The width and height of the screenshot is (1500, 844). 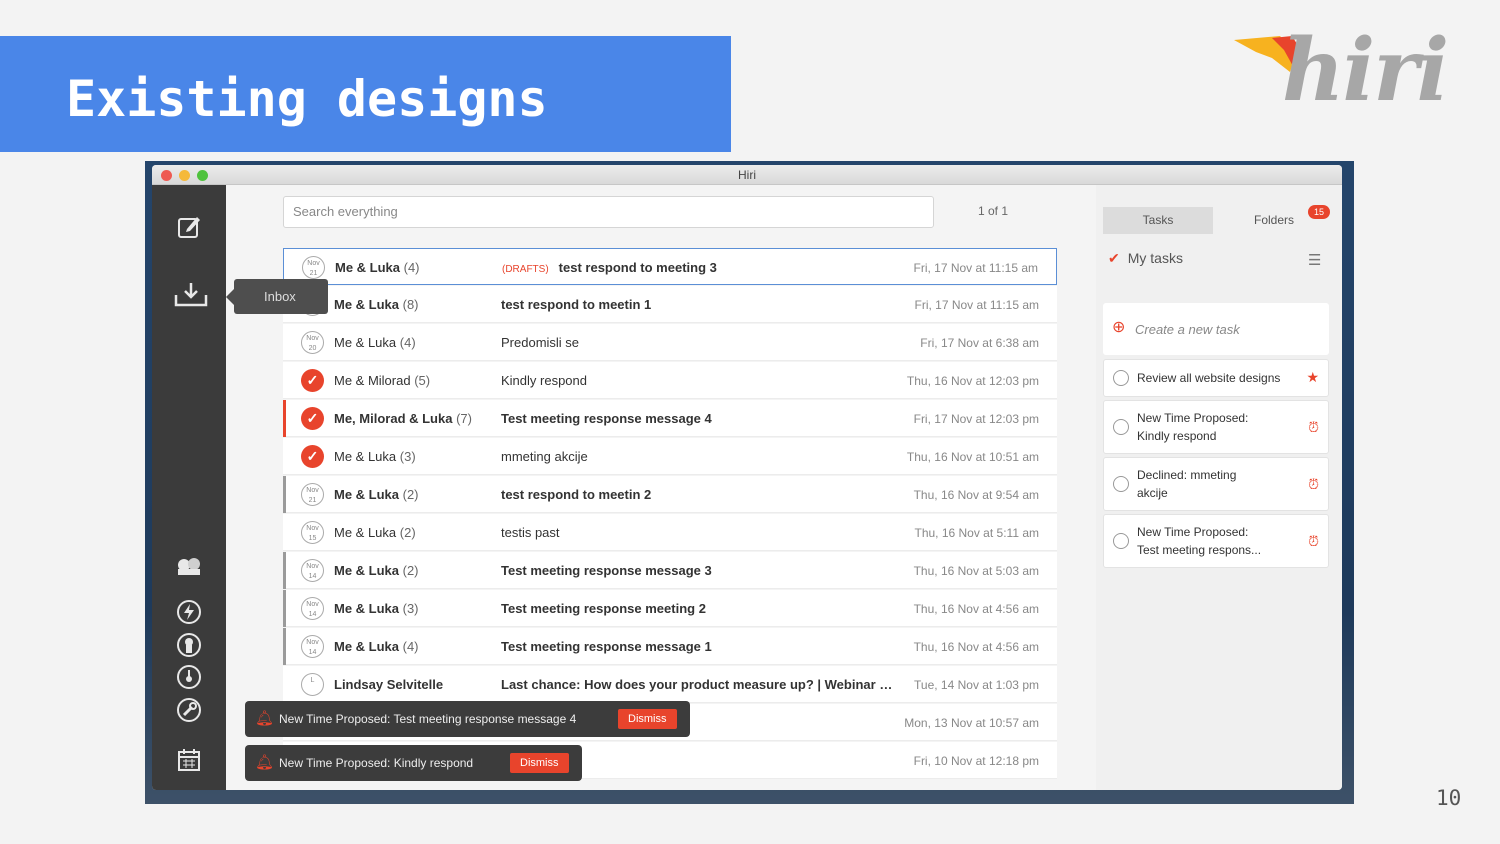 What do you see at coordinates (1365, 70) in the screenshot?
I see `logo-text: hiri` at bounding box center [1365, 70].